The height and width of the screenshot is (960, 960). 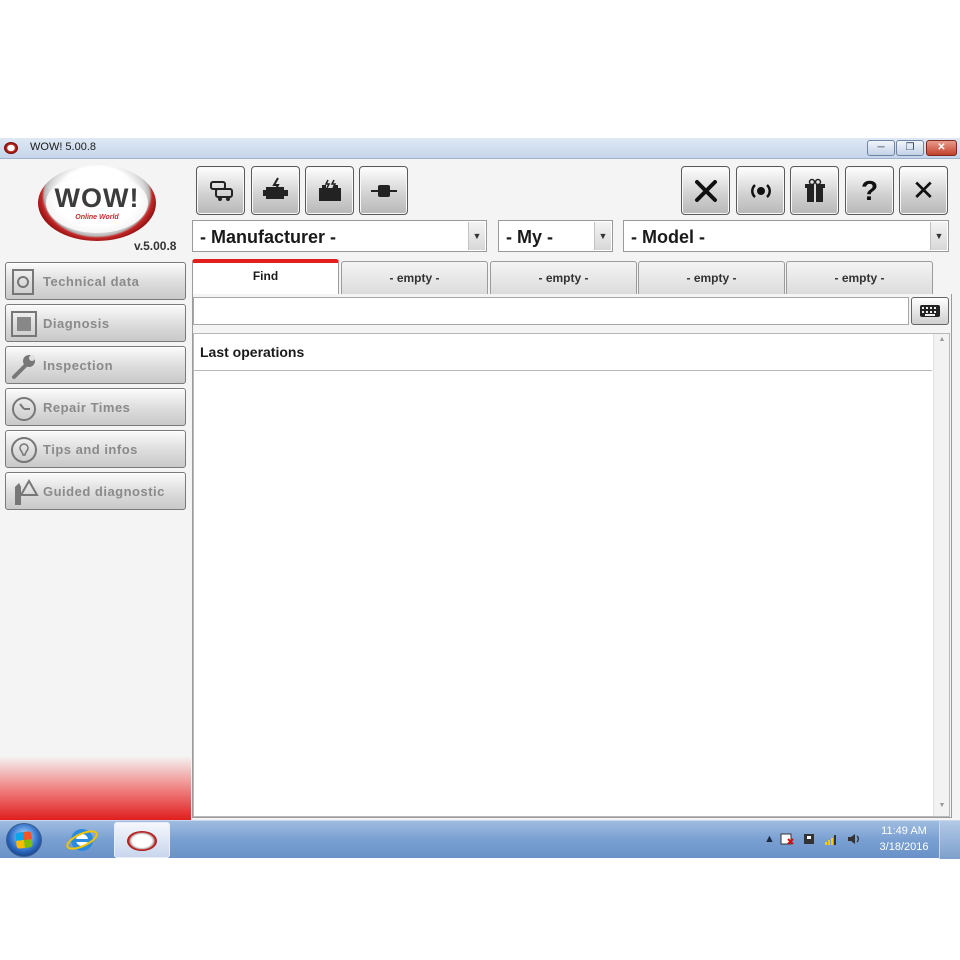 What do you see at coordinates (904, 831) in the screenshot?
I see `clock-time: 11:49 AM` at bounding box center [904, 831].